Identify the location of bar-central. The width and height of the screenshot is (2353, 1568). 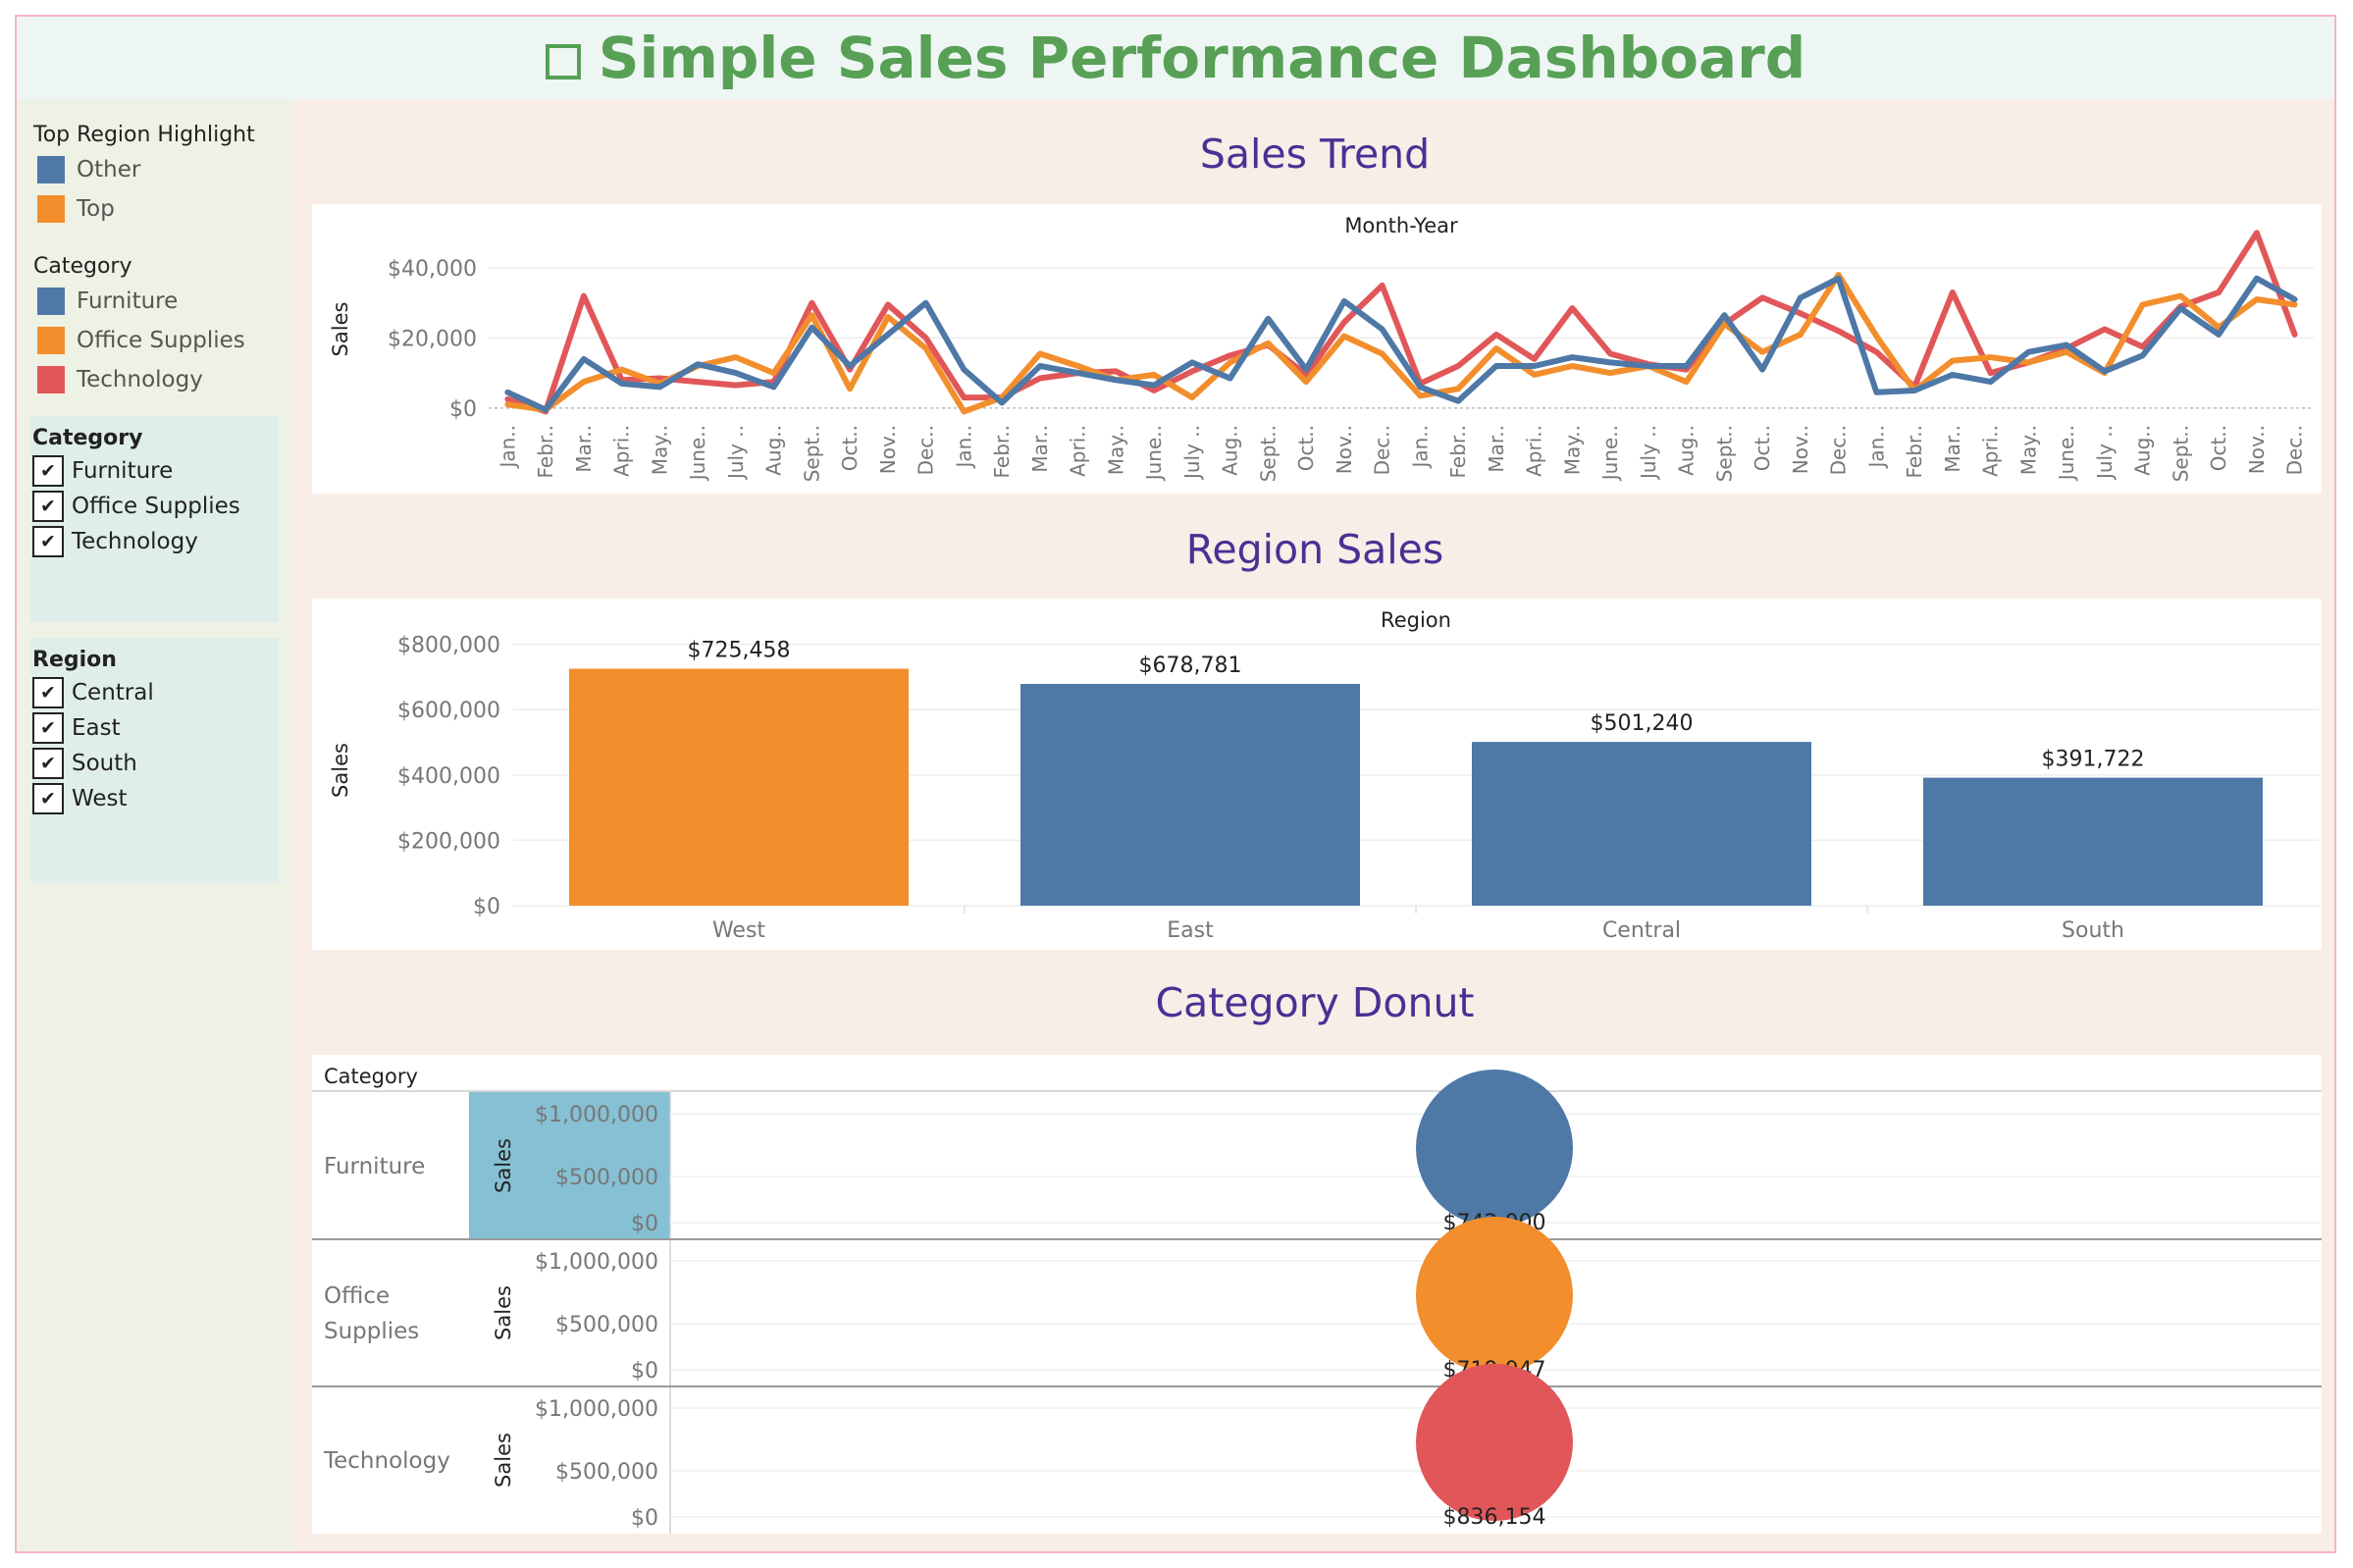
(1641, 824).